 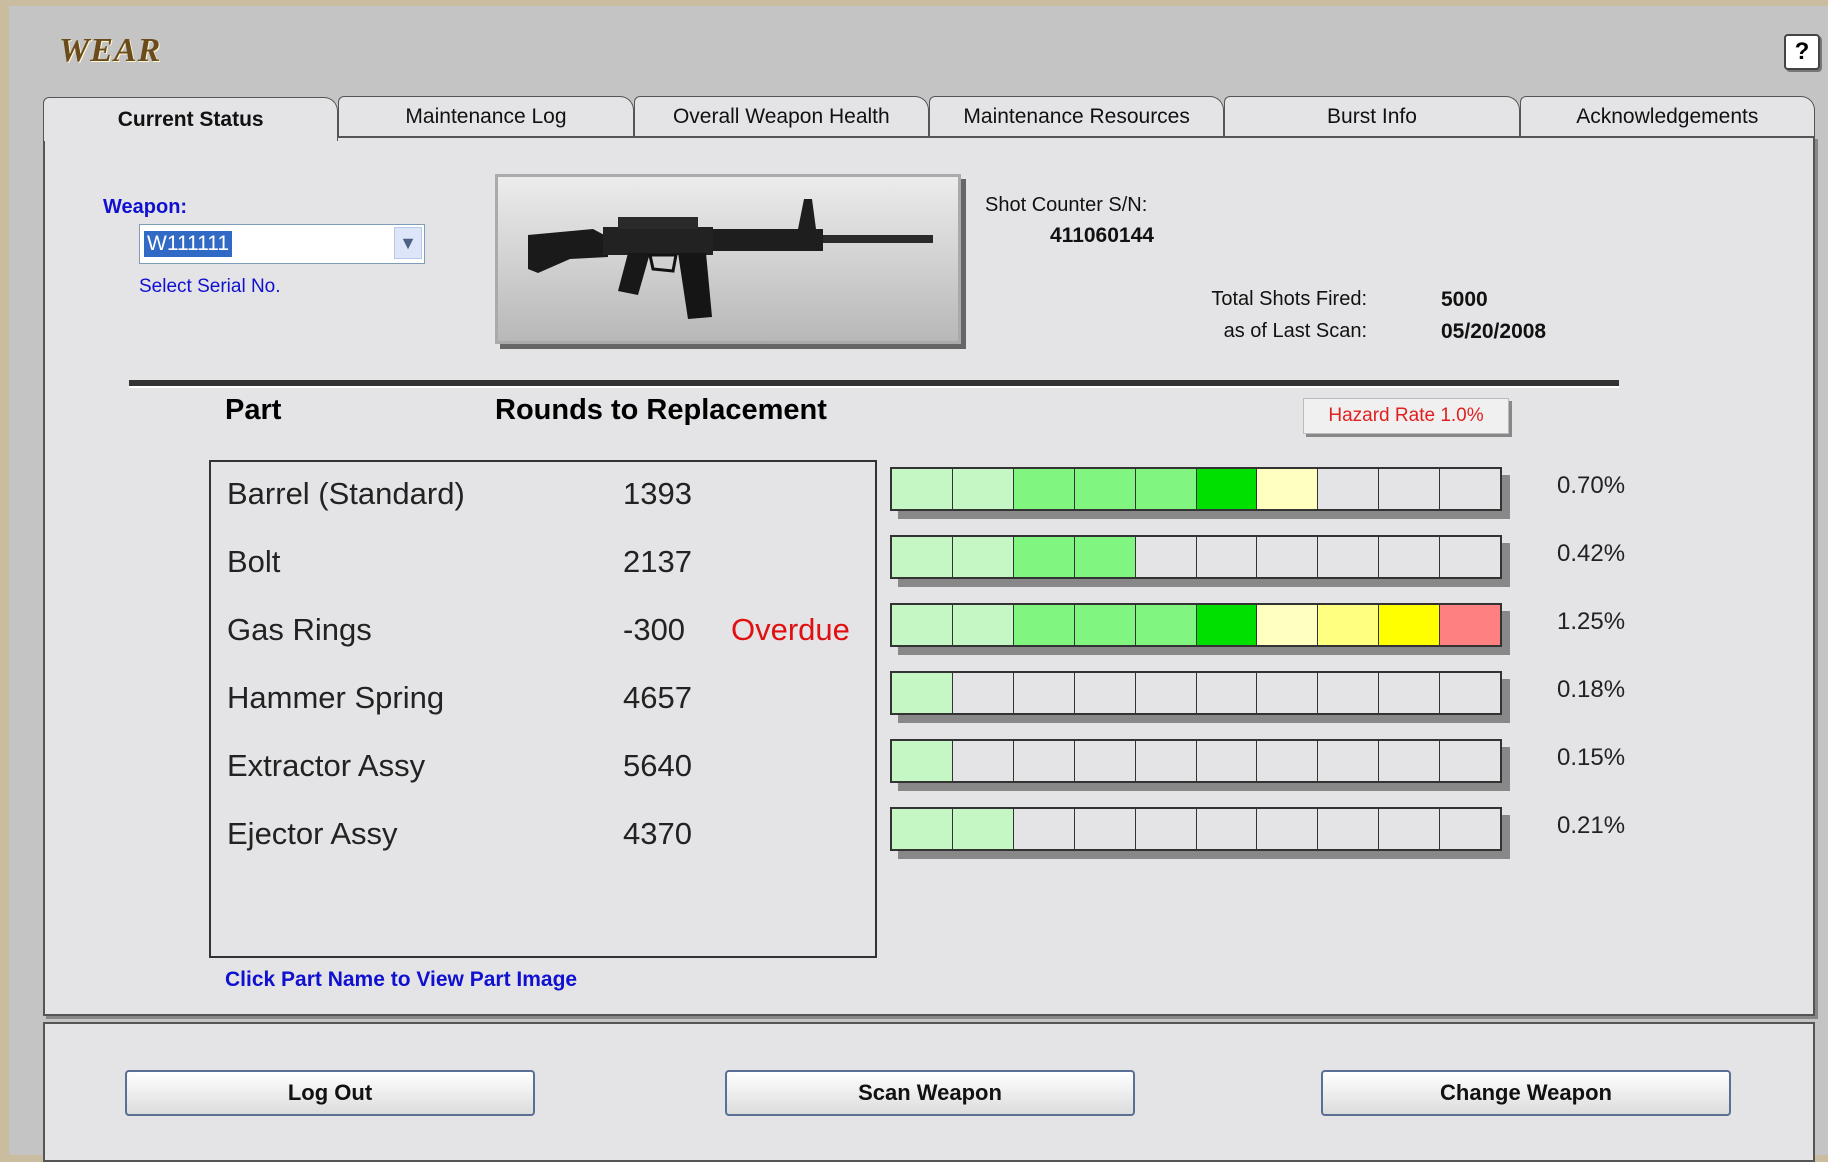 What do you see at coordinates (781, 116) in the screenshot?
I see `tab-overall-weapon-health: Overall Weapon Health` at bounding box center [781, 116].